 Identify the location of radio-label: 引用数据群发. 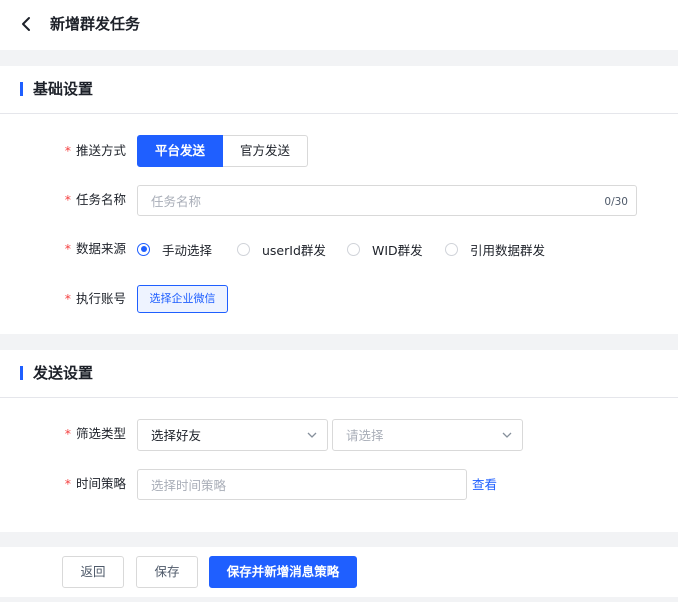
(508, 250).